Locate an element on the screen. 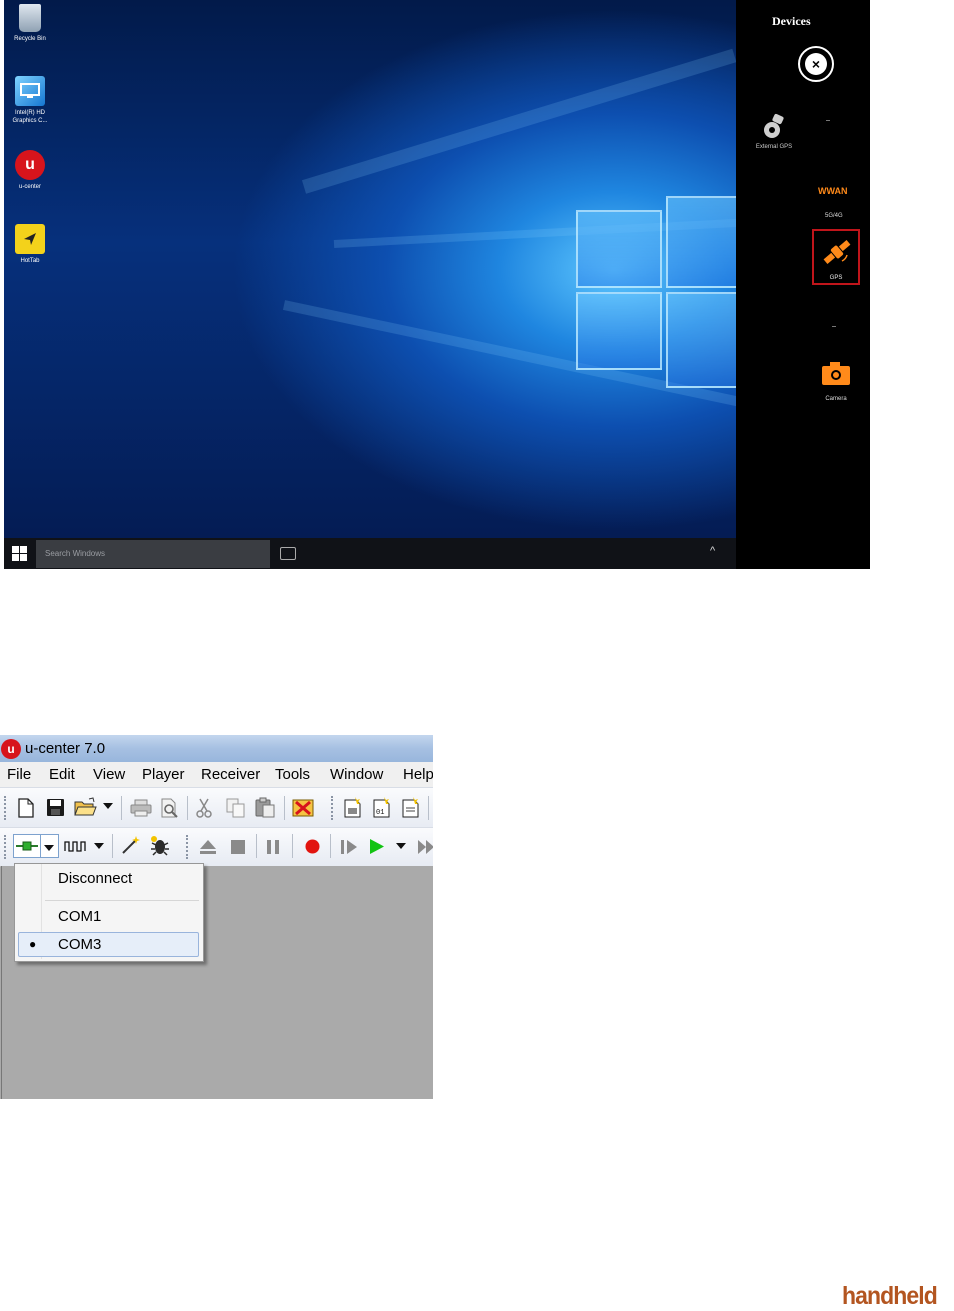 Image resolution: width=954 pixels, height=1311 pixels. fast-forward-icon is located at coordinates (425, 847).